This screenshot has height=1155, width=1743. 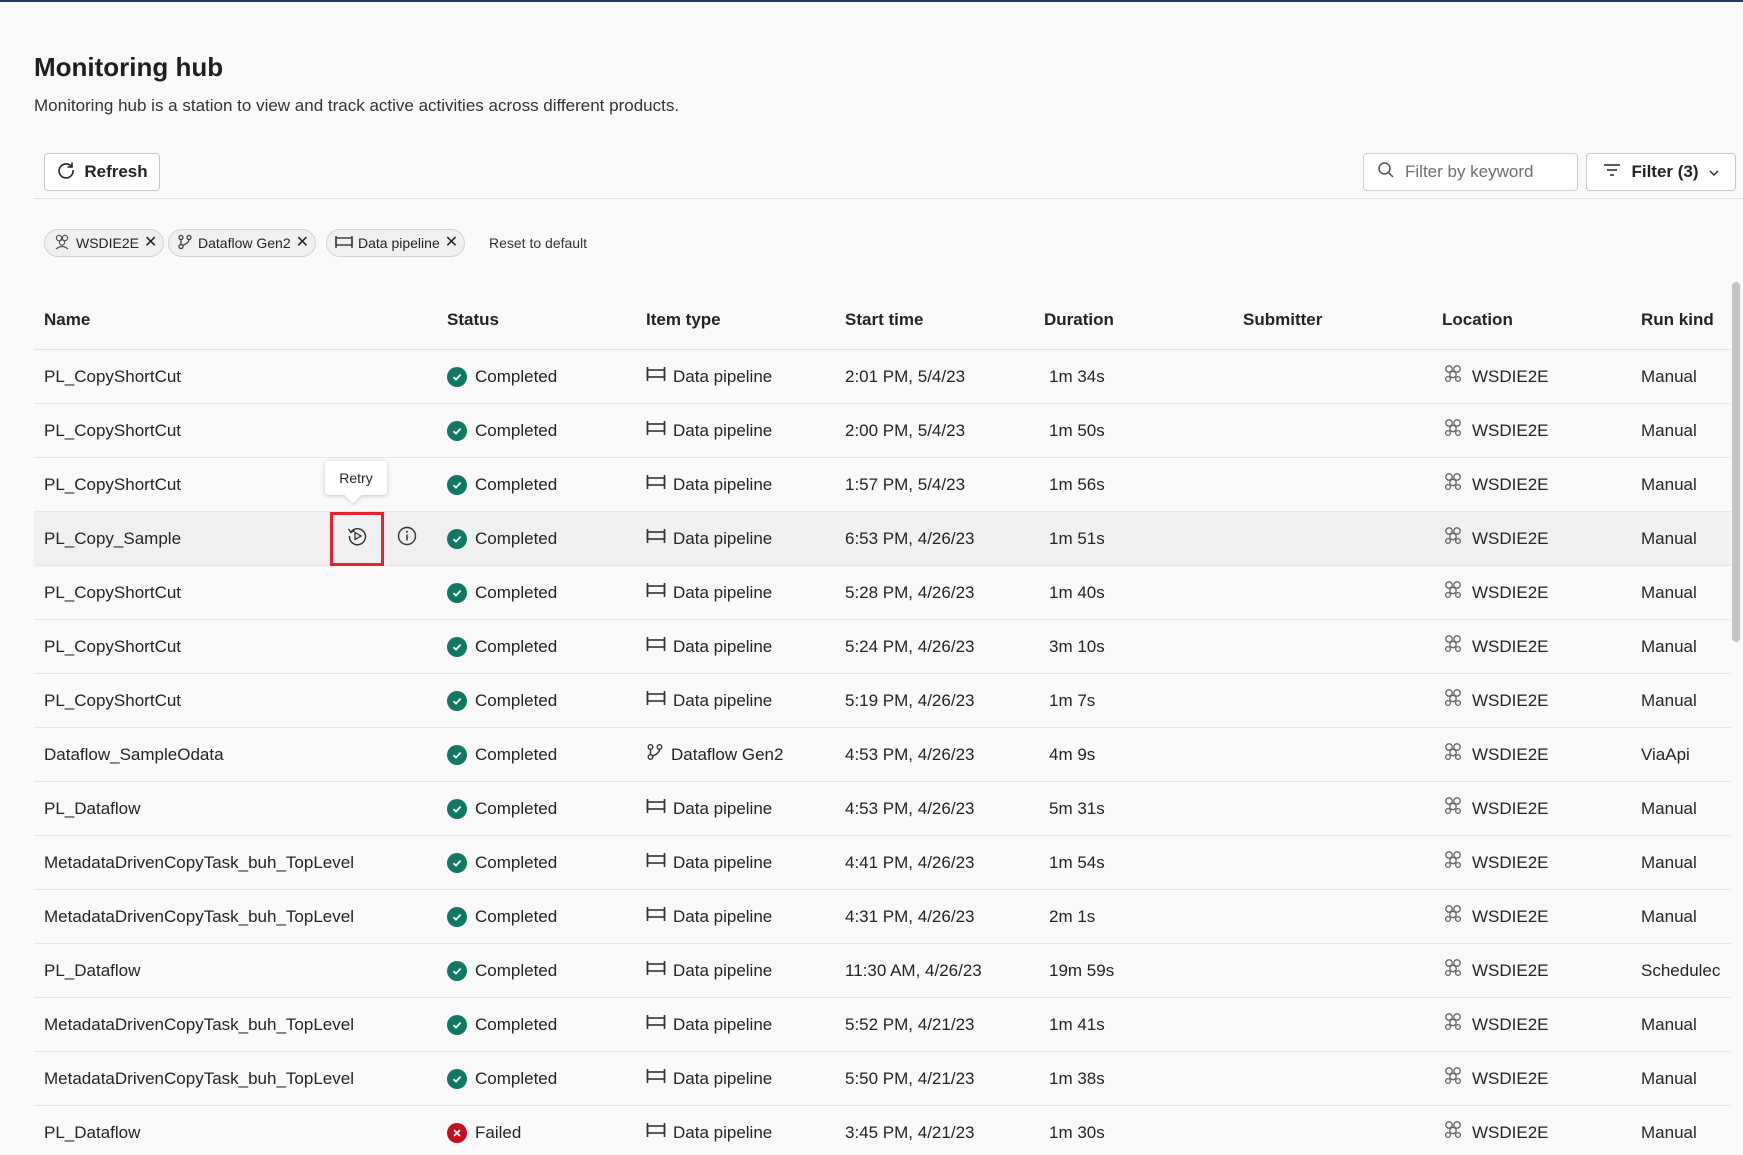 What do you see at coordinates (102, 172) in the screenshot?
I see `refresh-button: Refresh` at bounding box center [102, 172].